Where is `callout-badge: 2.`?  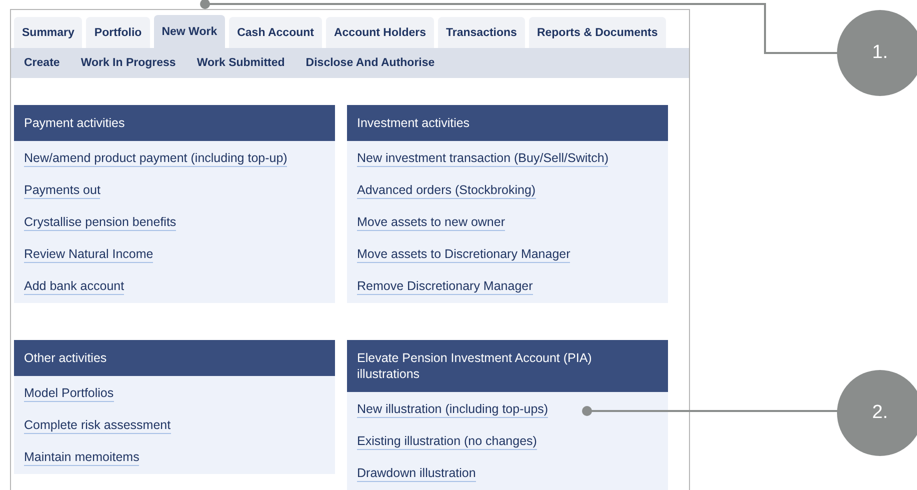 callout-badge: 2. is located at coordinates (877, 413).